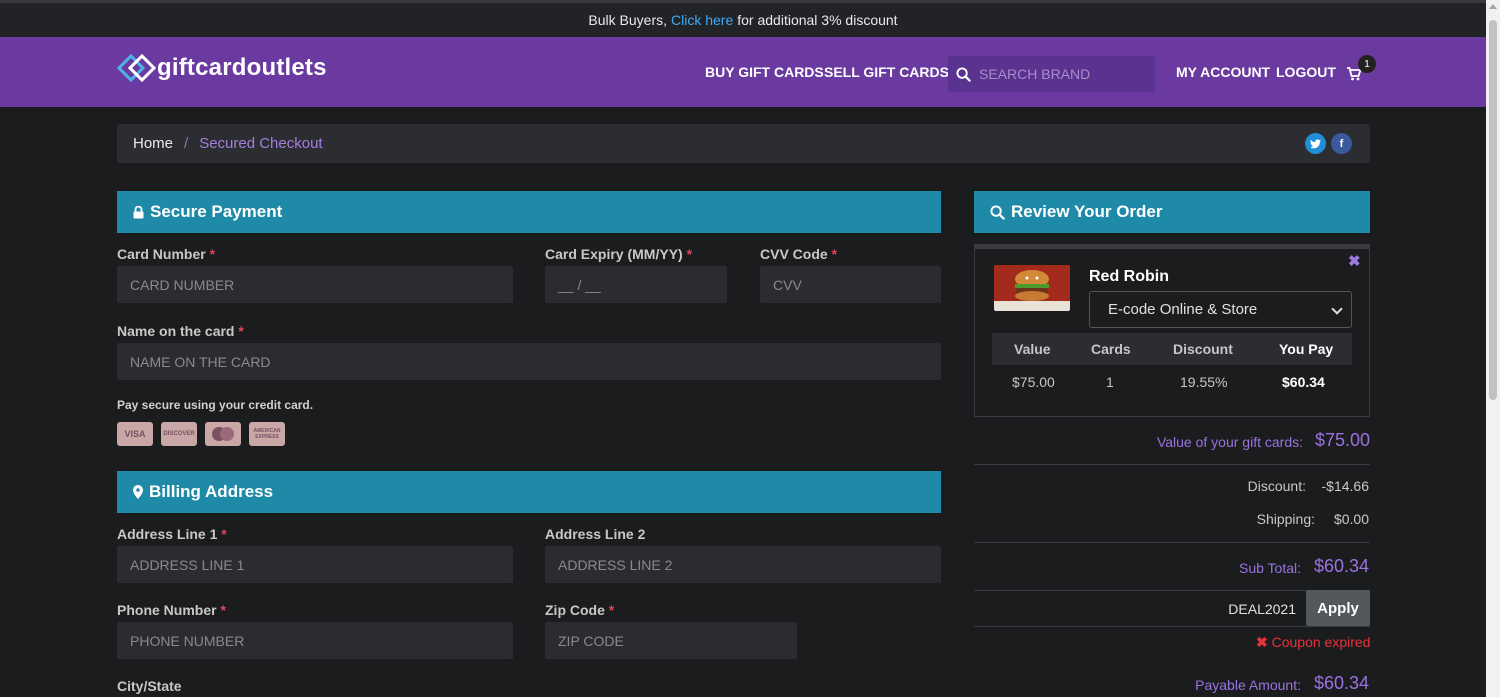 The image size is (1500, 697). Describe the element at coordinates (1248, 685) in the screenshot. I see `payable-amount-label: Payable Amount:` at that location.